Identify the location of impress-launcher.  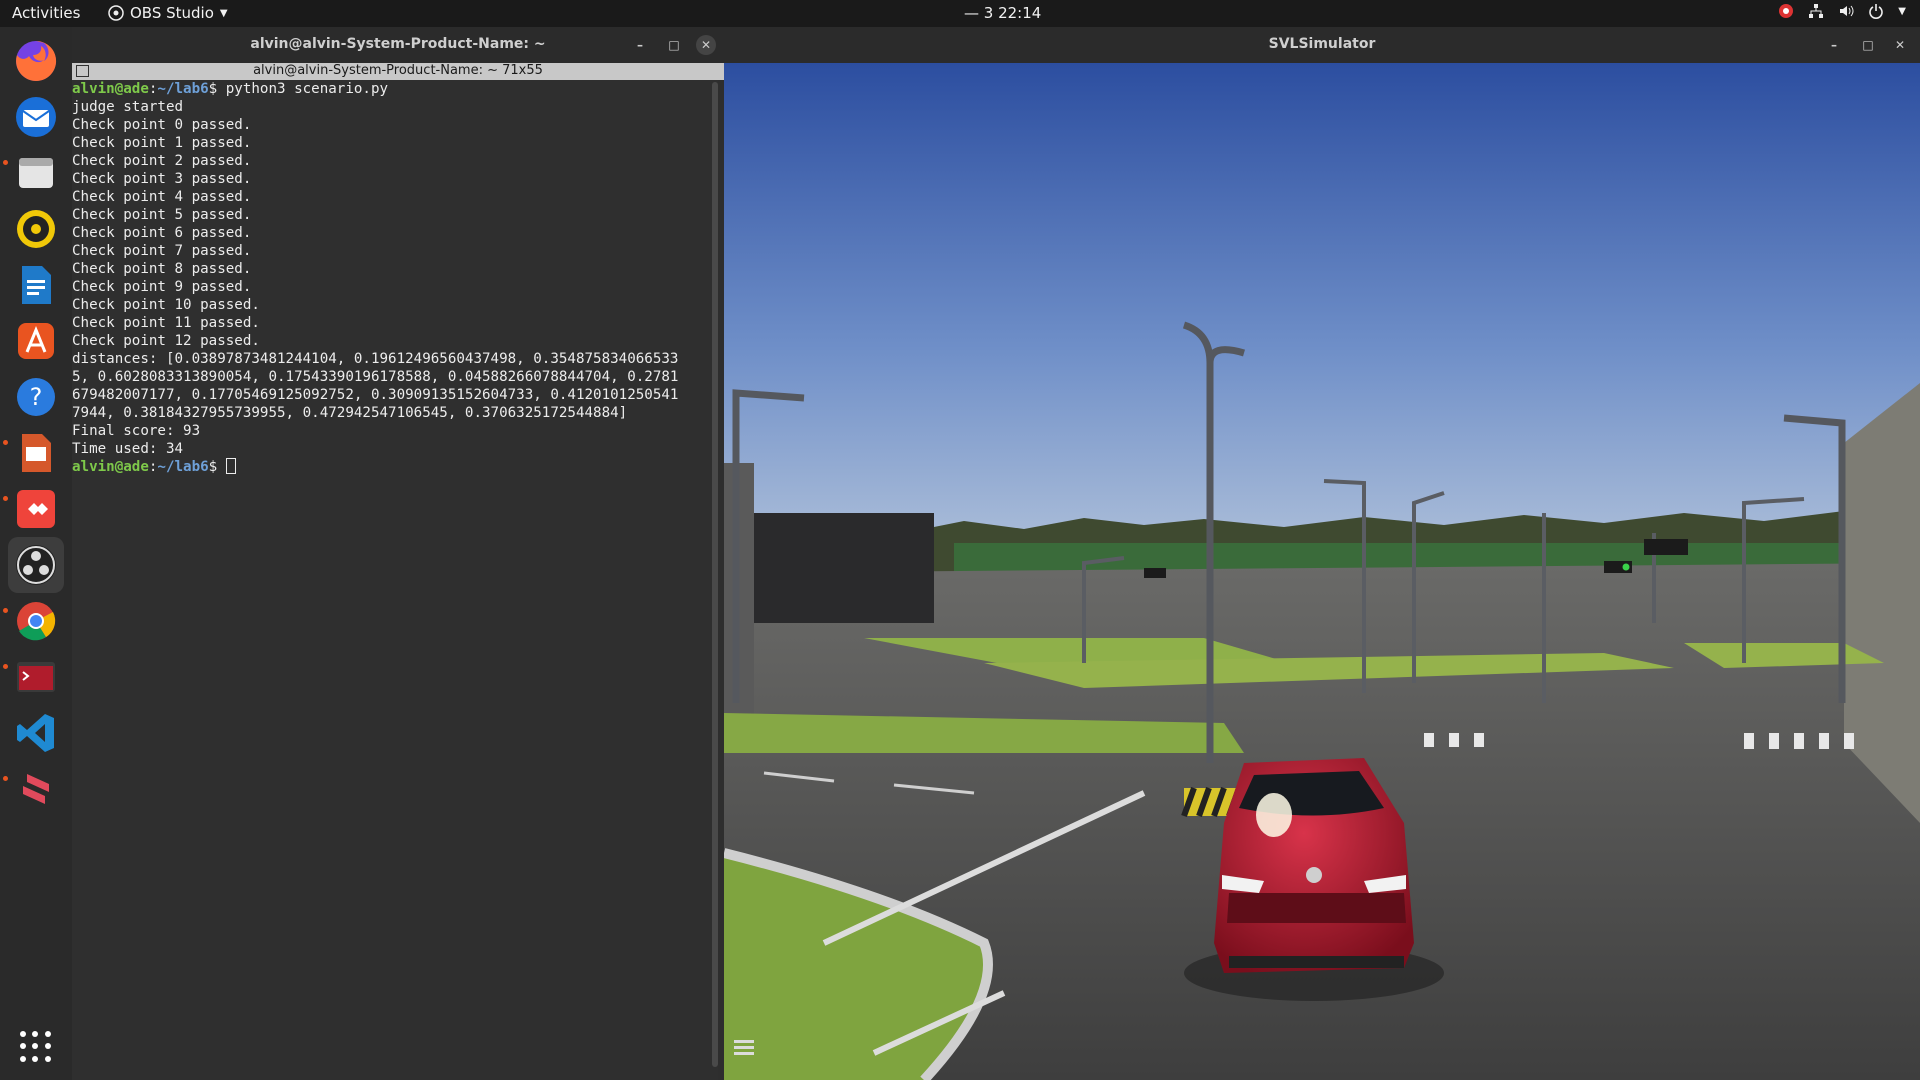
(36, 453).